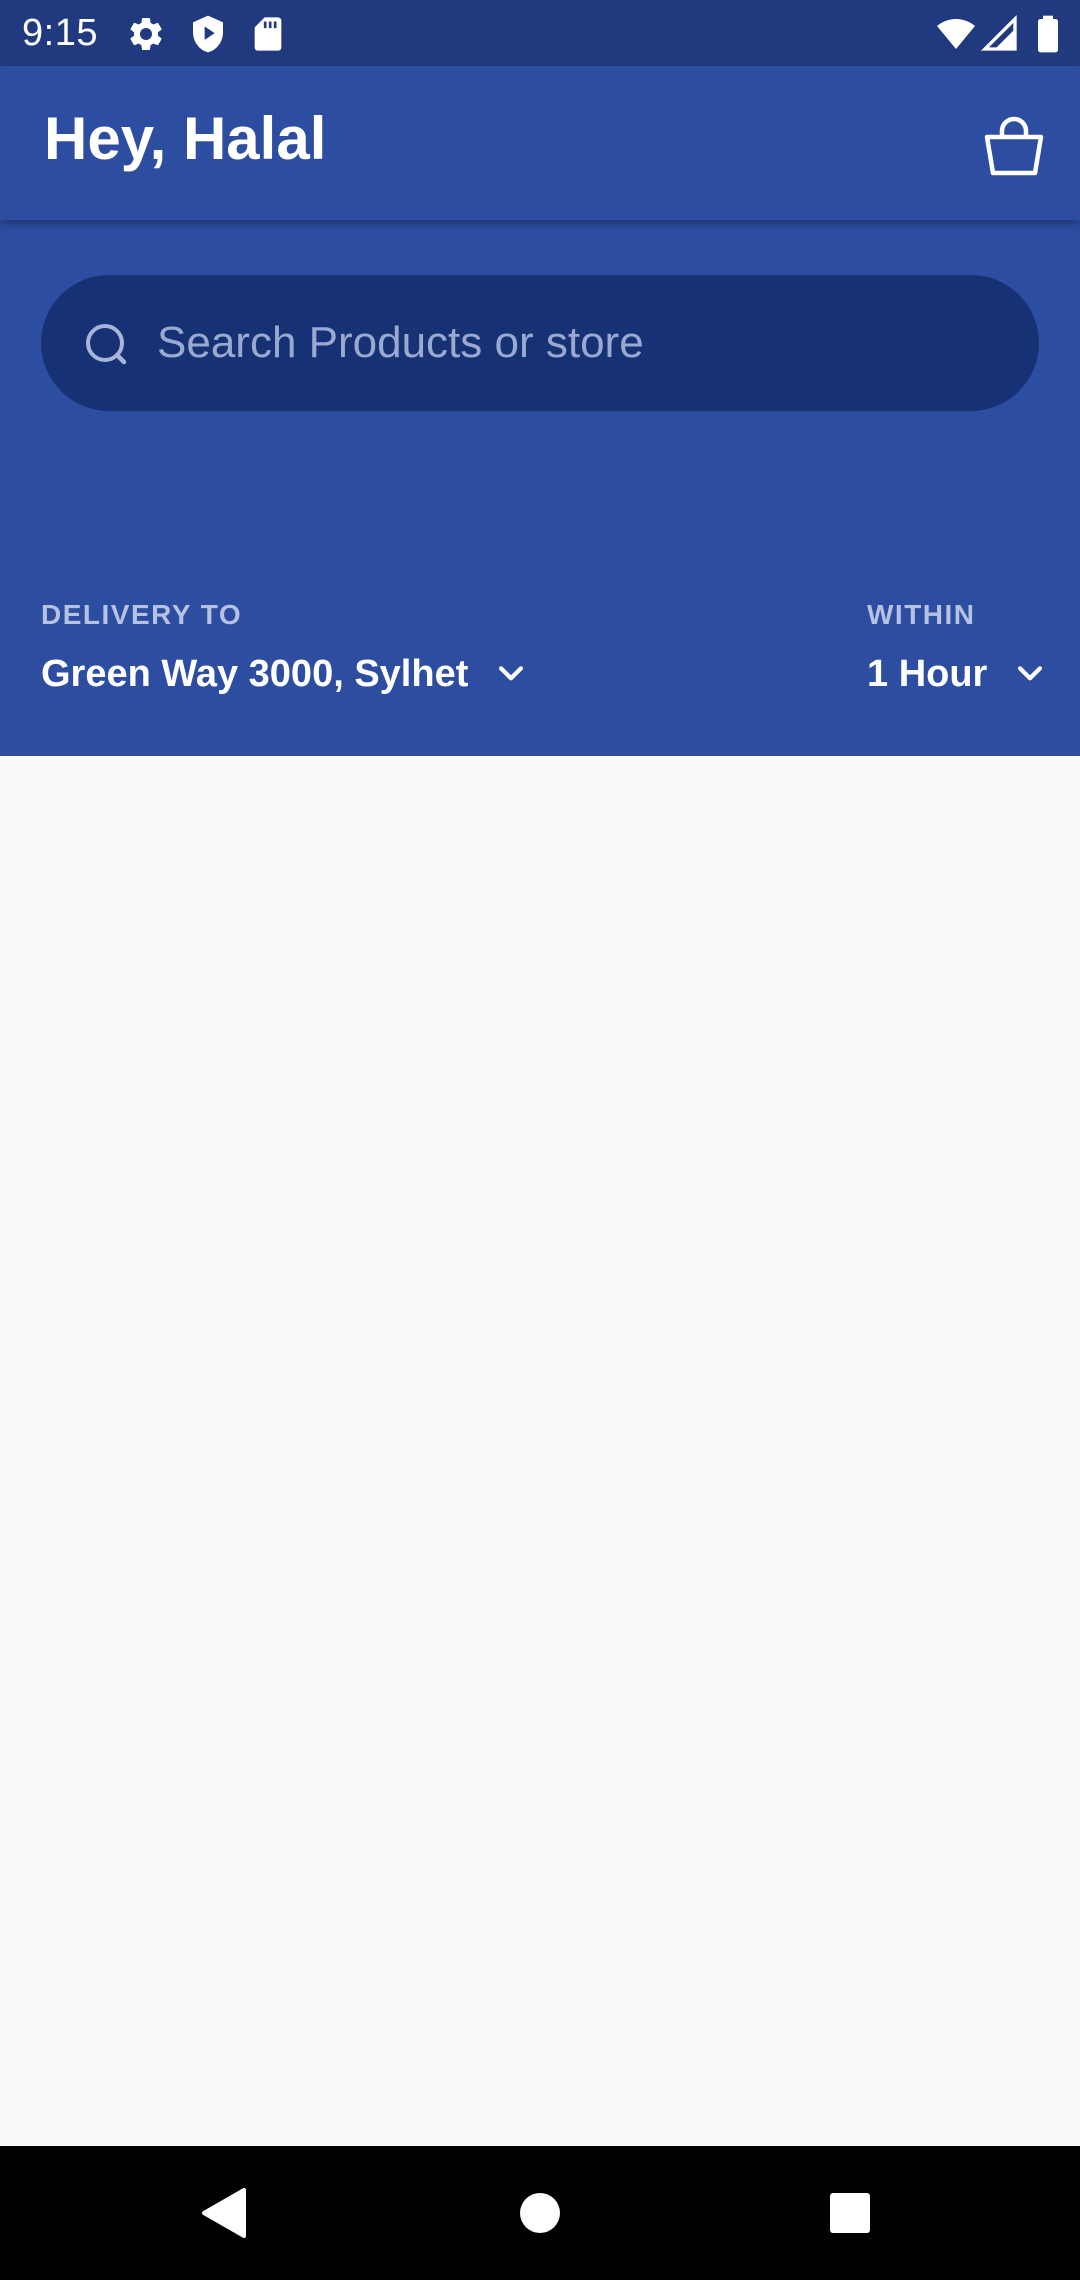 This screenshot has width=1080, height=2280. What do you see at coordinates (146, 34) in the screenshot?
I see `gear-icon` at bounding box center [146, 34].